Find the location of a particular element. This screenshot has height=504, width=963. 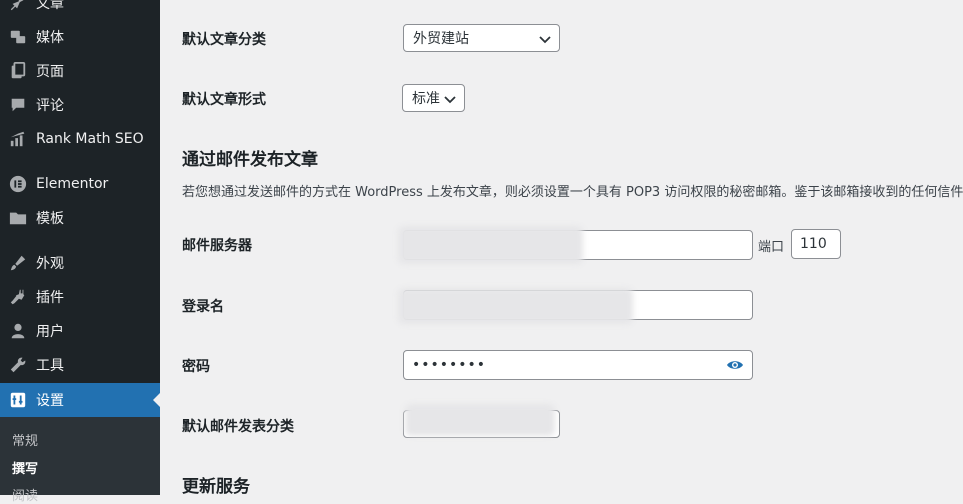

submenu-general: 常规 is located at coordinates (25, 439).